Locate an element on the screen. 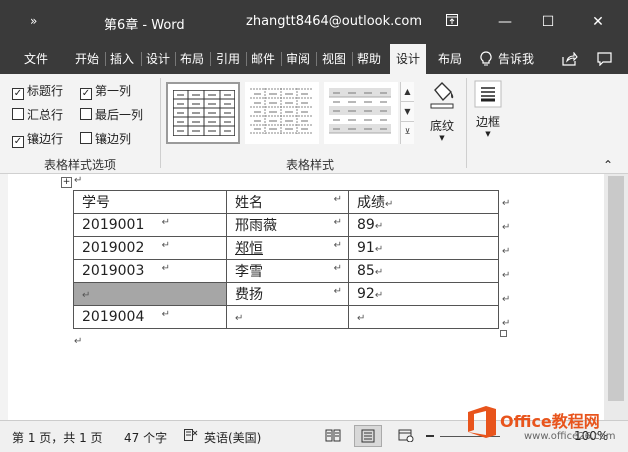 This screenshot has height=452, width=628. collapse-ribbon-icon: ⌃ is located at coordinates (608, 165).